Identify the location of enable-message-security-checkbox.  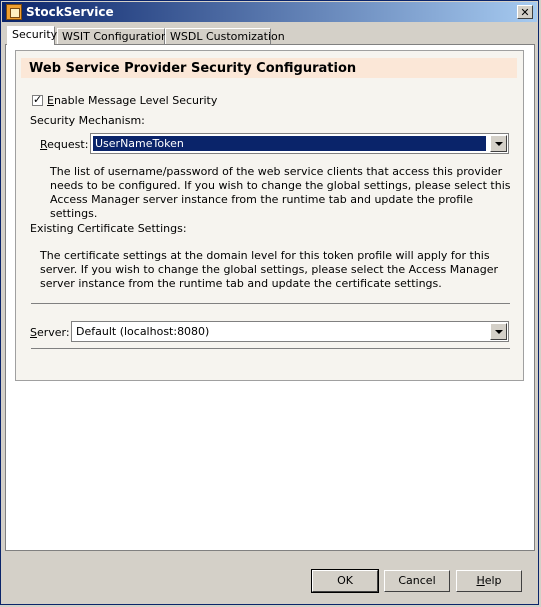
(37, 99).